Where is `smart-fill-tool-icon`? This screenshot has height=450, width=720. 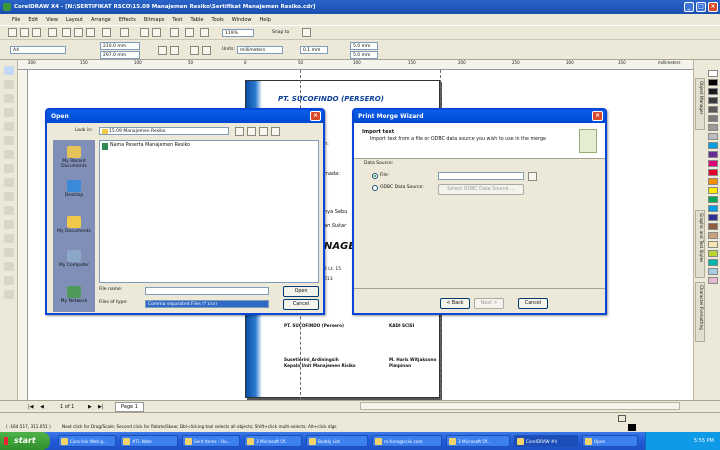 smart-fill-tool-icon is located at coordinates (9, 140).